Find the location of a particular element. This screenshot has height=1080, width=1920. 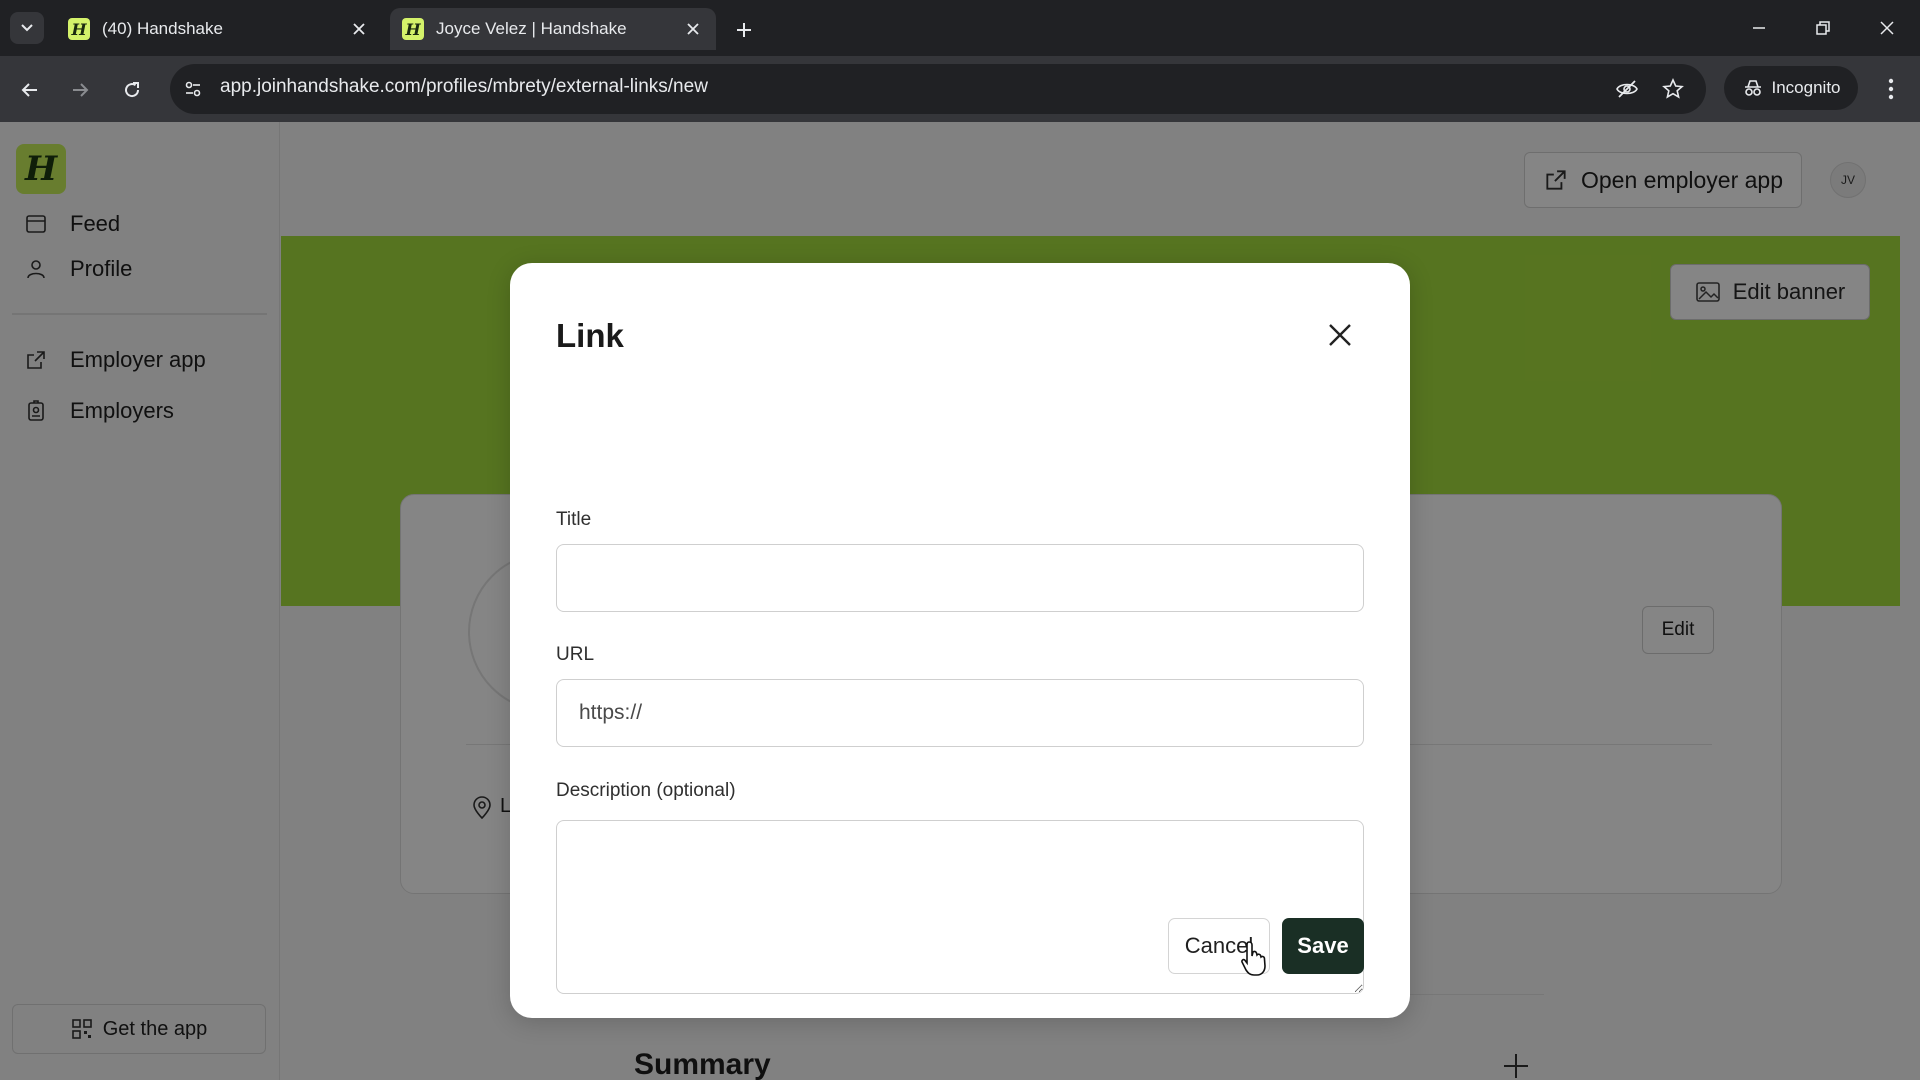

eye-off-icon is located at coordinates (1627, 89).